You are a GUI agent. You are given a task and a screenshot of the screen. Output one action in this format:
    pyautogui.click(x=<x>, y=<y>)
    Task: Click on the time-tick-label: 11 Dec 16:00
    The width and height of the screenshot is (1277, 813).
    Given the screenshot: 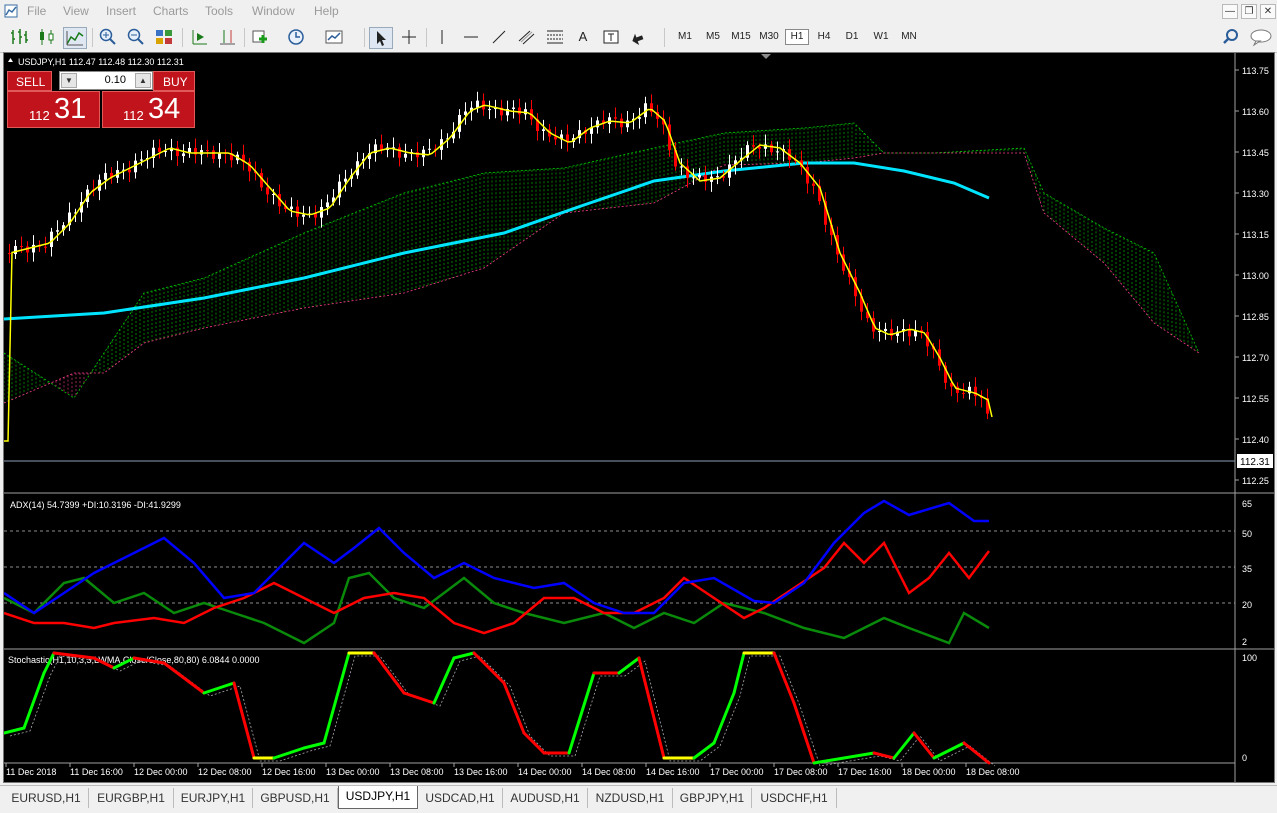 What is the action you would take?
    pyautogui.click(x=96, y=772)
    